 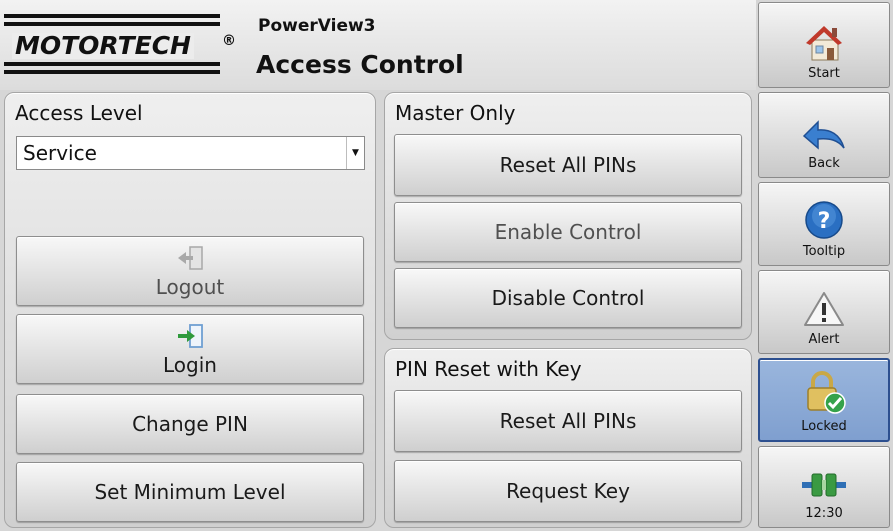 I want to click on login-label: Login, so click(x=190, y=365).